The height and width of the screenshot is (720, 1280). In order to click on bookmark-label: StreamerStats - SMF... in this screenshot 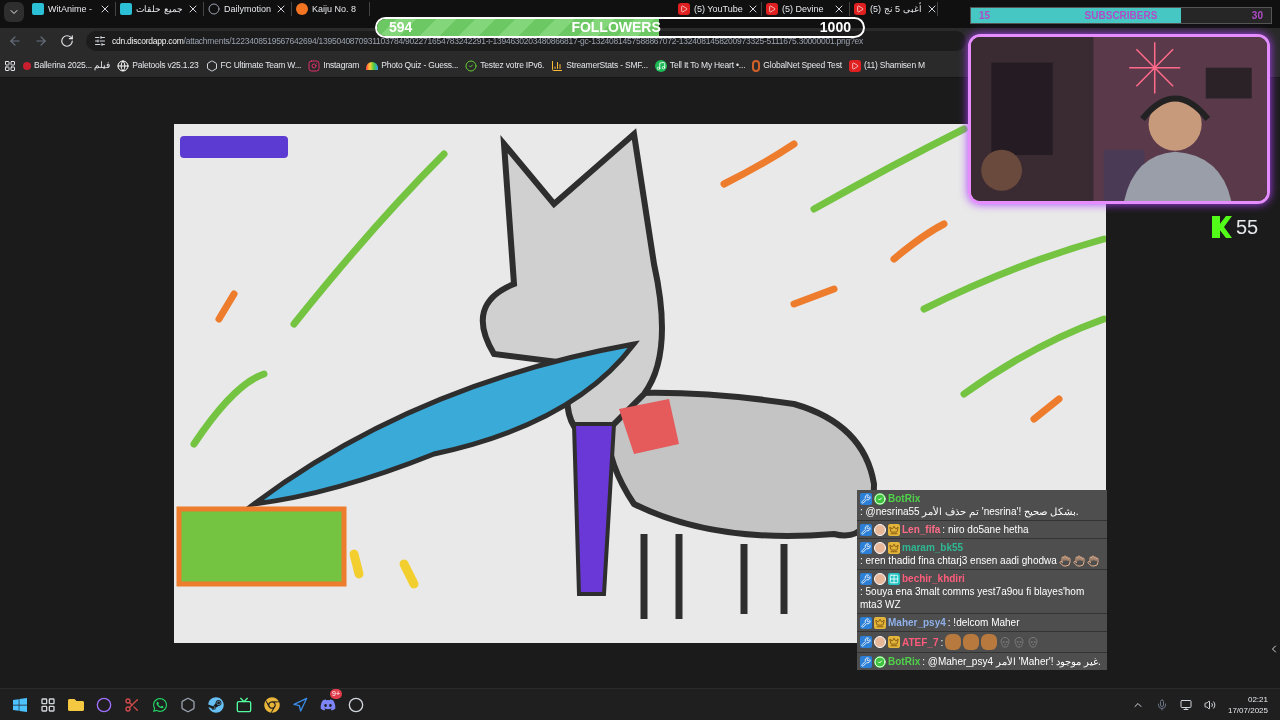, I will do `click(607, 65)`.